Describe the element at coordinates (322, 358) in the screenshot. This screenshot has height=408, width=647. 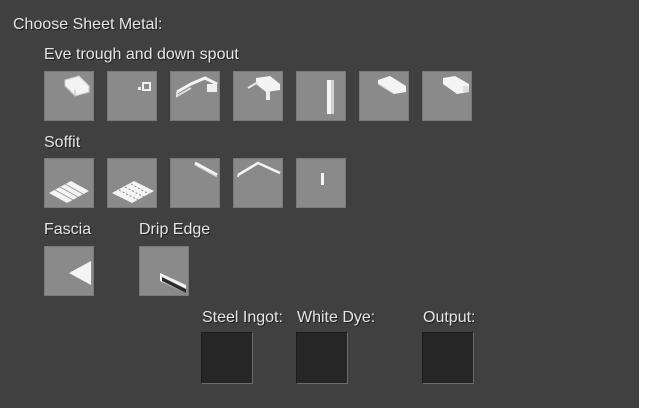
I see `white-dye-slot` at that location.